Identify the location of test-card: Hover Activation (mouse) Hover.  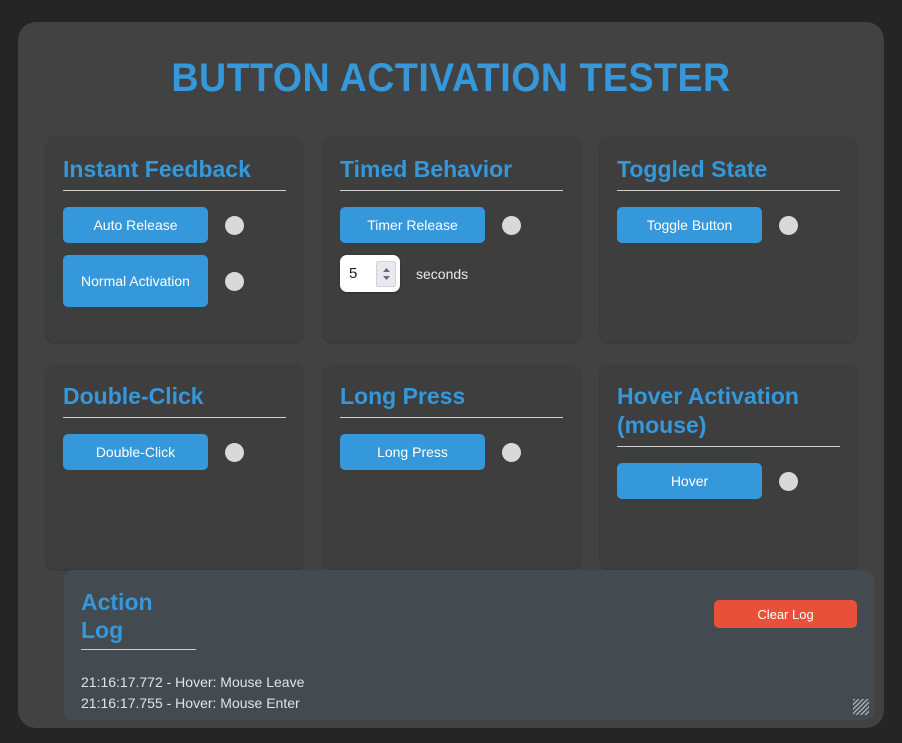
(728, 466).